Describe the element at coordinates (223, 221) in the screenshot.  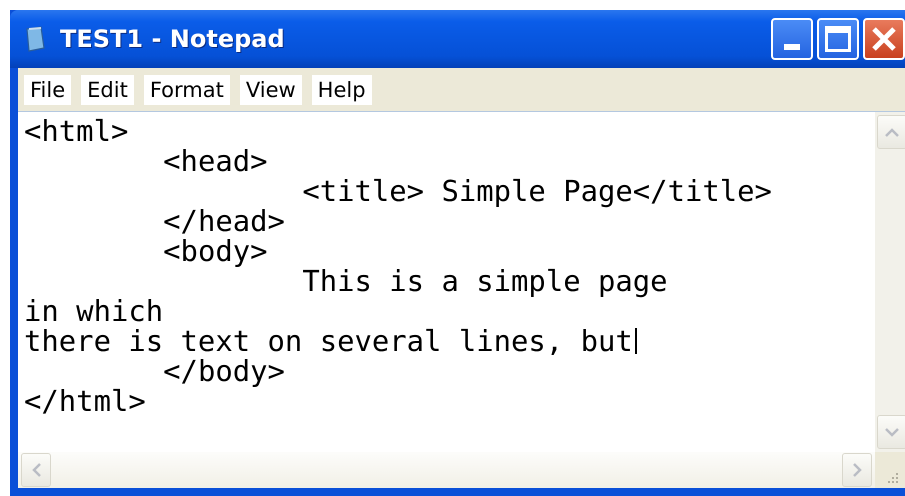
I see `text-line: </head>` at that location.